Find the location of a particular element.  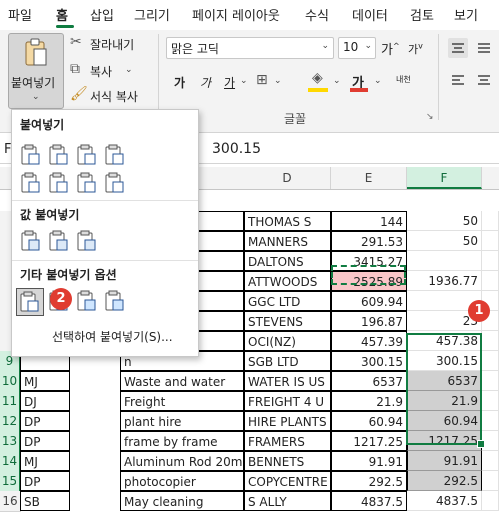

keep-source-formatting-icon is located at coordinates (115, 155).